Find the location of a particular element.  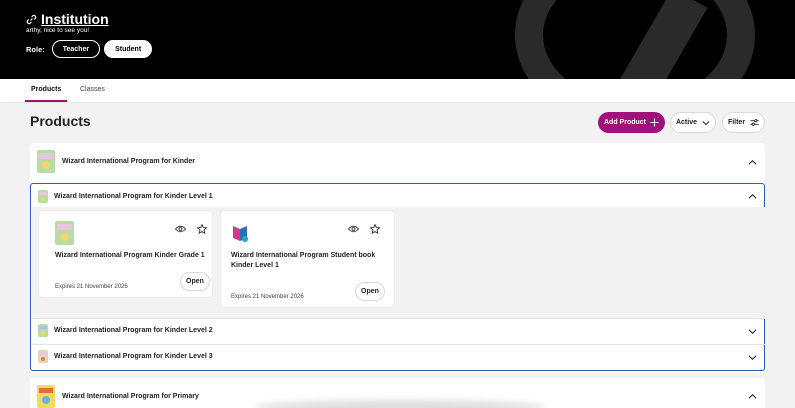

greeting-text: arthy, nice to see you! is located at coordinates (58, 30).